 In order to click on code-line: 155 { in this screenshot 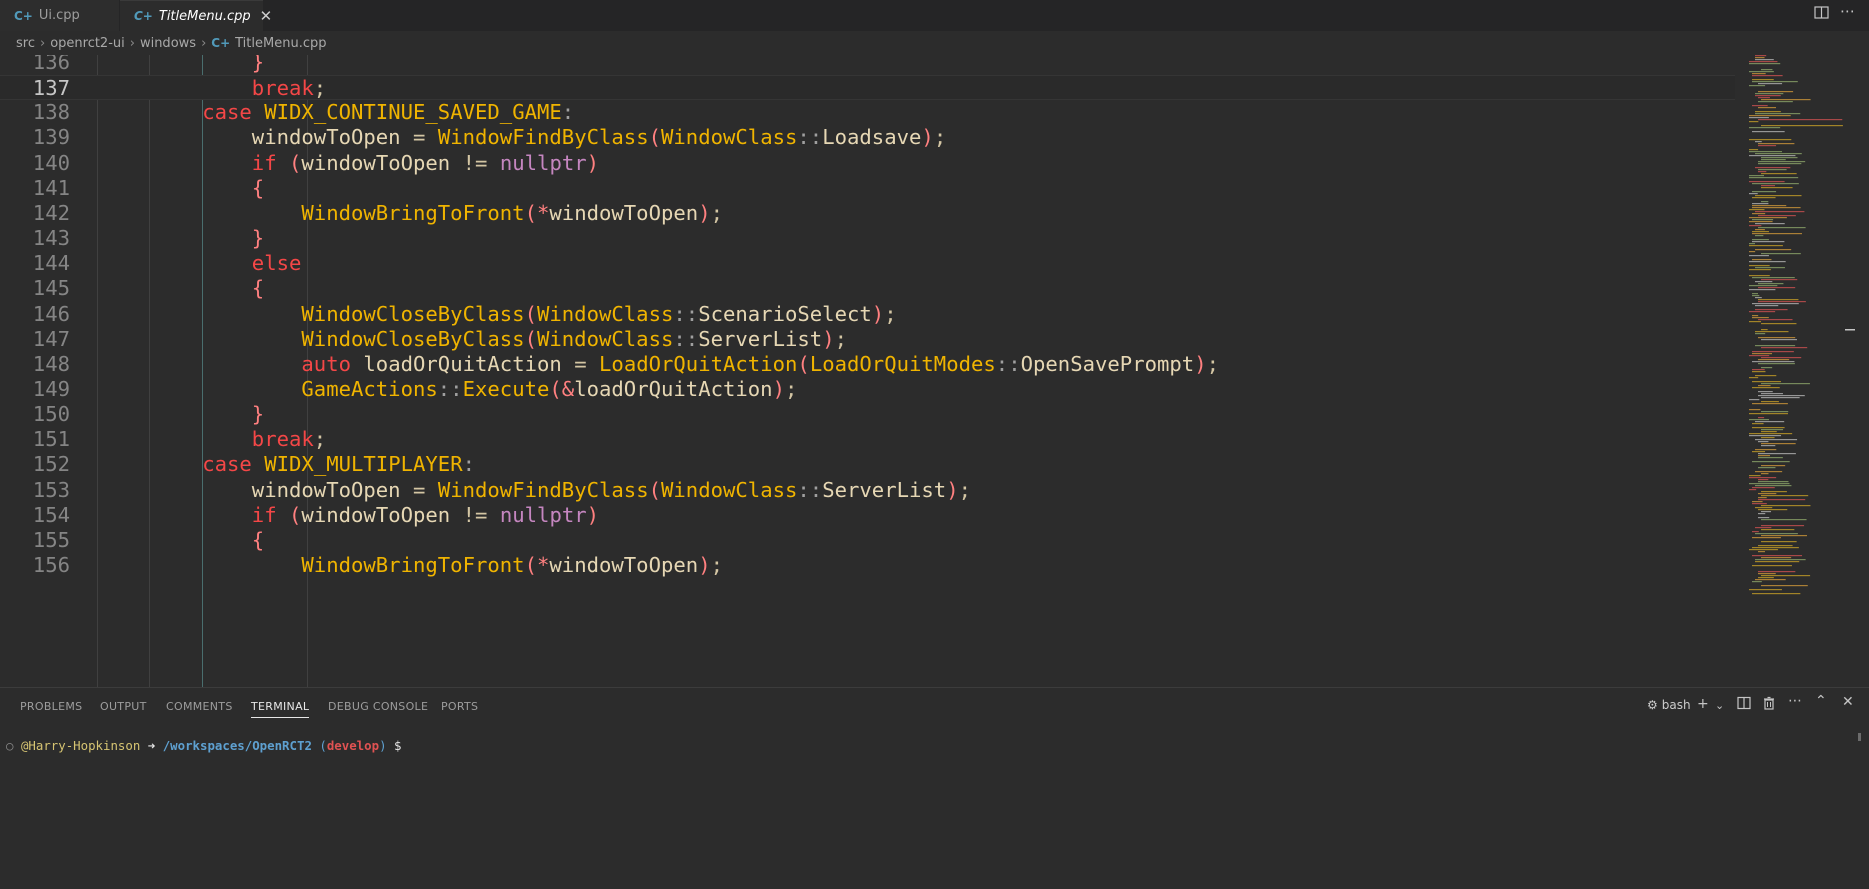, I will do `click(867, 540)`.